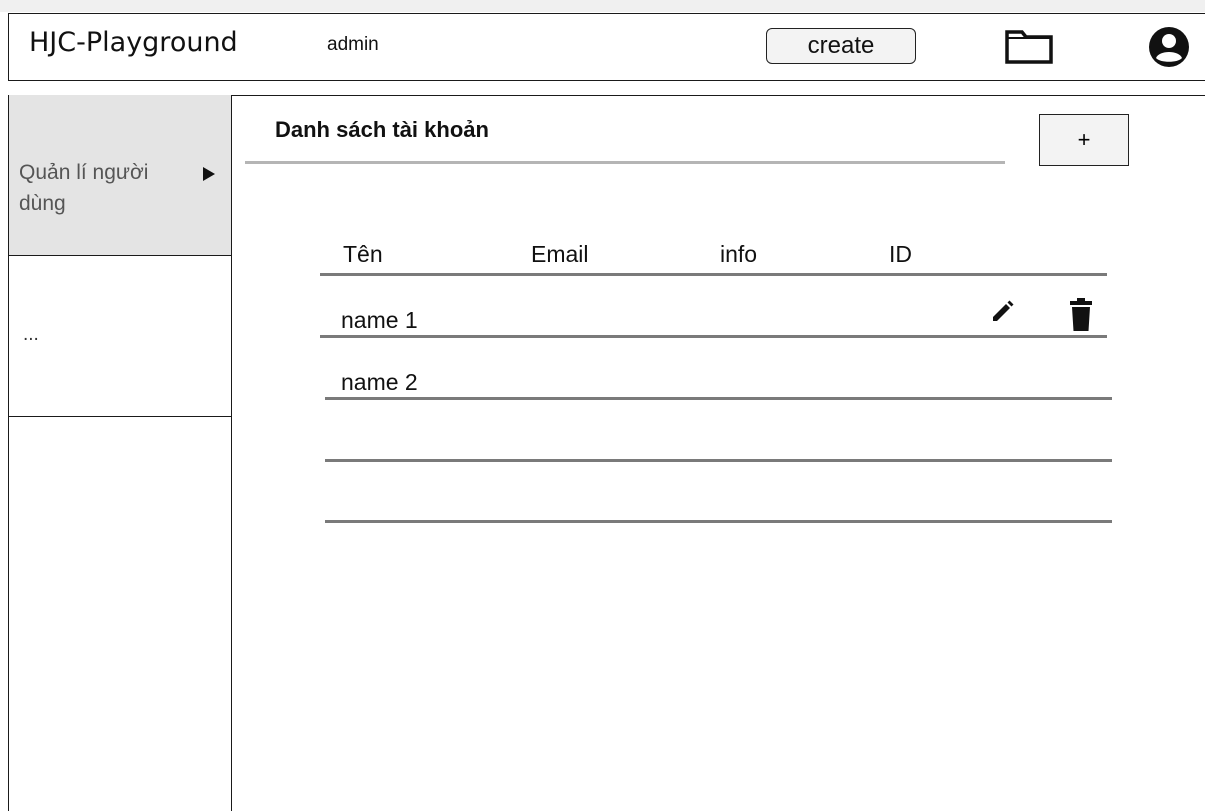  What do you see at coordinates (606, 47) in the screenshot?
I see `app-header: HJC-Playground admin create` at bounding box center [606, 47].